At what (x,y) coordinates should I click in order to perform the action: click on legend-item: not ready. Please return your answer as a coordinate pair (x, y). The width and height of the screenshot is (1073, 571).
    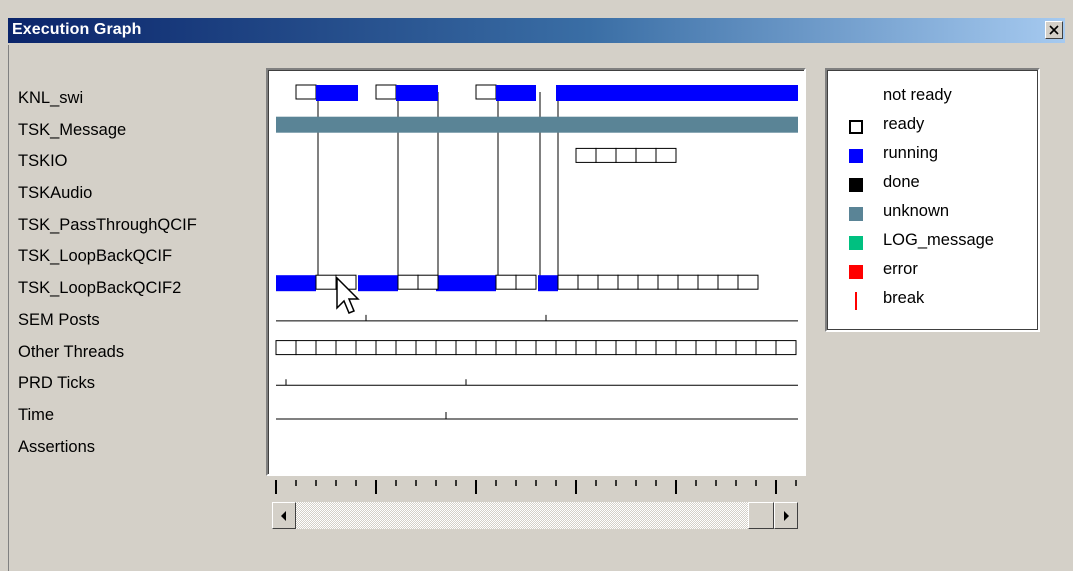
    Looking at the image, I should click on (944, 98).